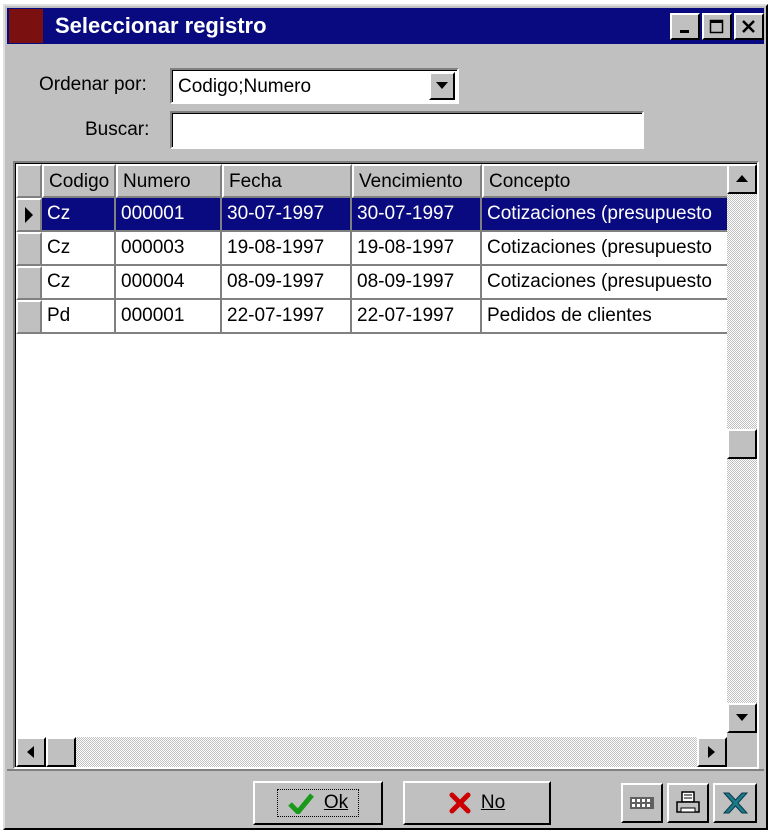  Describe the element at coordinates (318, 803) in the screenshot. I see `ok-button: Ok` at that location.